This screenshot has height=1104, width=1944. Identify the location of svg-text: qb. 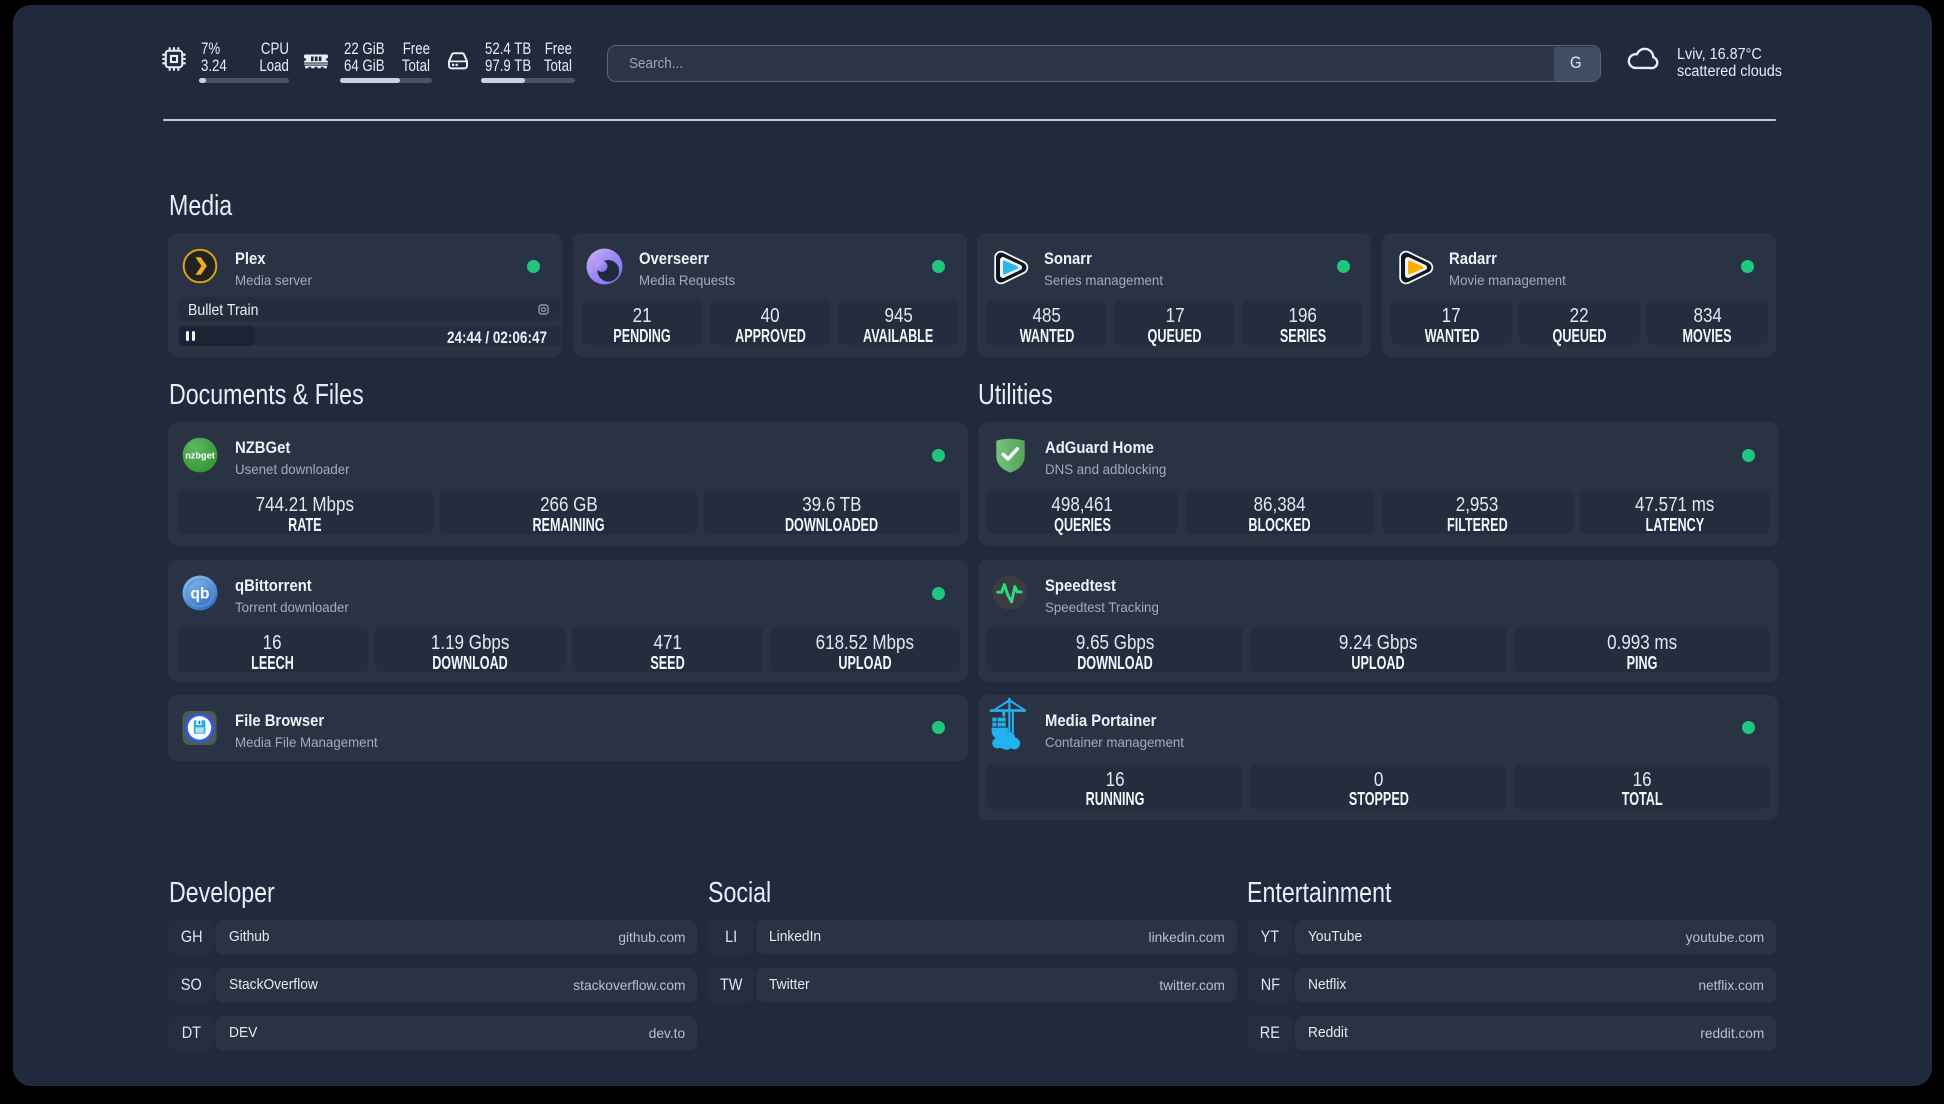
(199, 594).